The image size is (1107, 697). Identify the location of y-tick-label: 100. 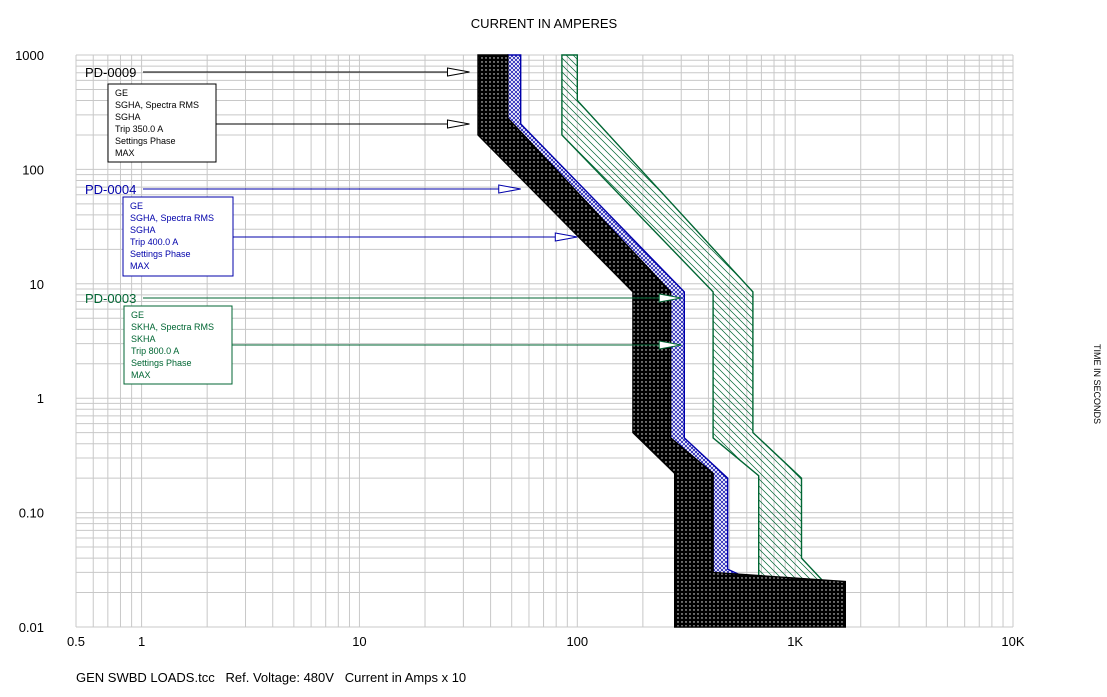
(33, 169).